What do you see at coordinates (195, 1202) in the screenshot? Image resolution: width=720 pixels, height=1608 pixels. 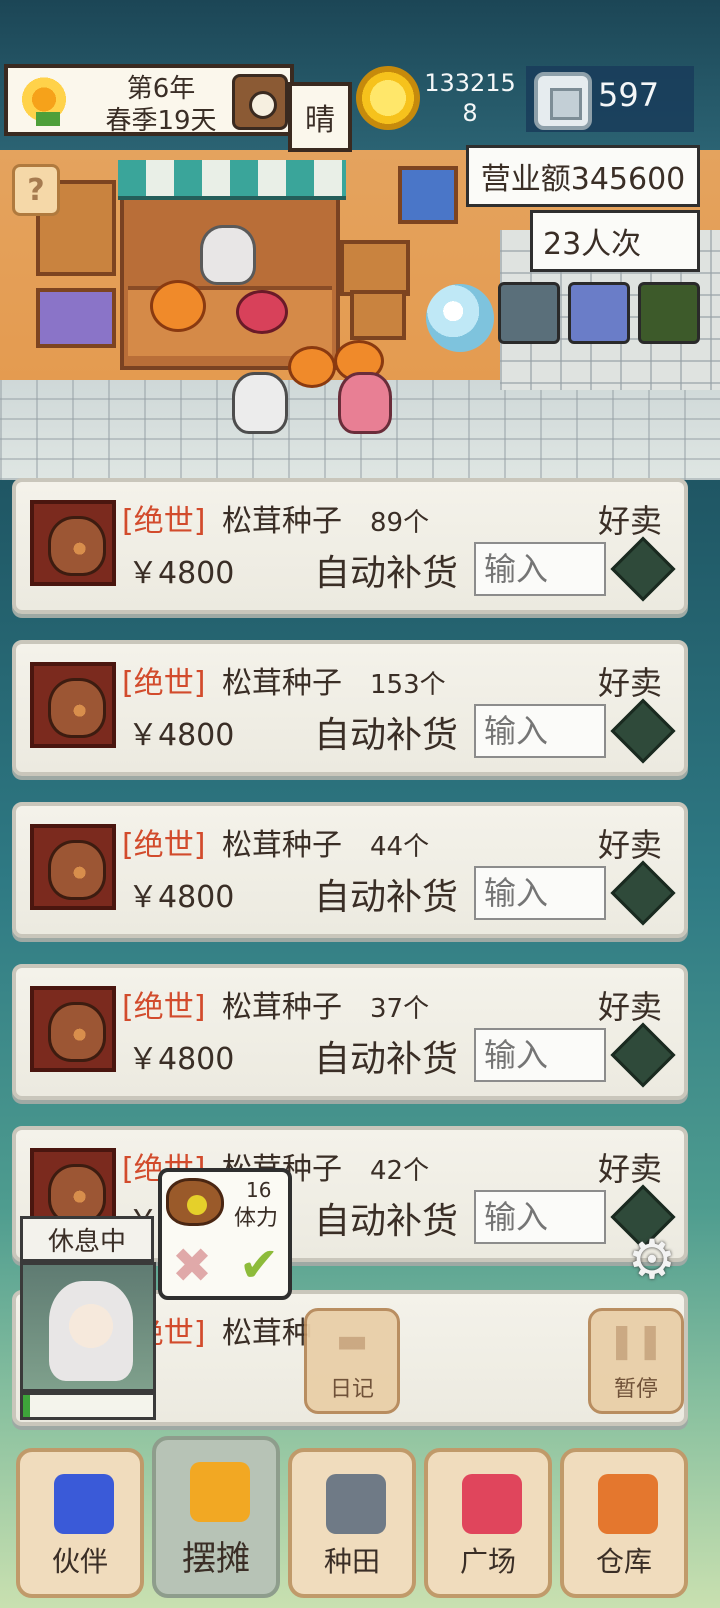 I see `bread-icon` at bounding box center [195, 1202].